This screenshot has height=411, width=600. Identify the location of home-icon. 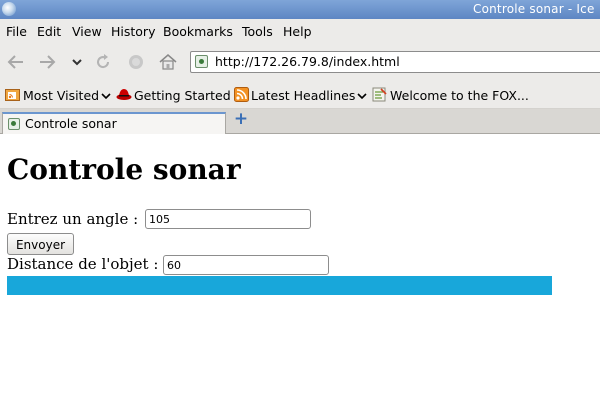
(168, 62).